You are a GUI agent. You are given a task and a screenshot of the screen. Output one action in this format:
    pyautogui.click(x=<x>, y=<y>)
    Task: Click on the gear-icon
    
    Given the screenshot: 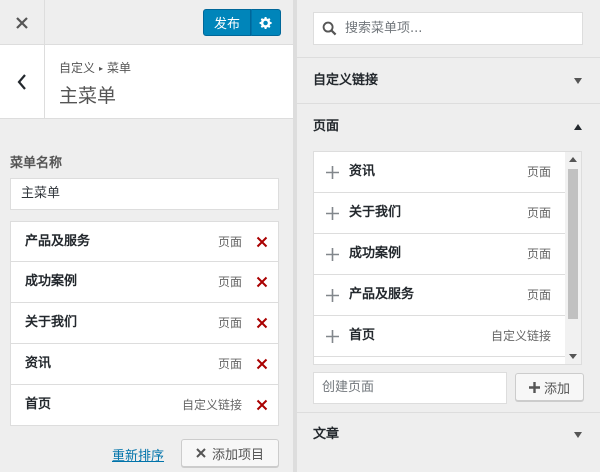 What is the action you would take?
    pyautogui.click(x=265, y=22)
    